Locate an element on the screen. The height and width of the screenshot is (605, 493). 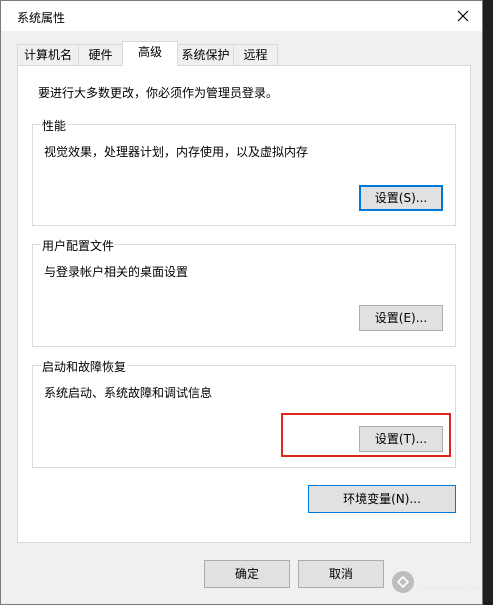
performance-desc: 视觉效果，处理器计划，内存使用，以及虚拟内存 is located at coordinates (176, 152).